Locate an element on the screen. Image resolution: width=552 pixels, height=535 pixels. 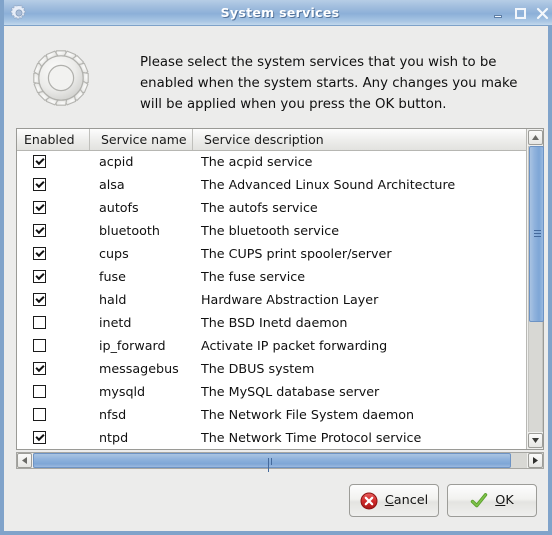
table-row: bluetooth The bluetooth service is located at coordinates (272, 231).